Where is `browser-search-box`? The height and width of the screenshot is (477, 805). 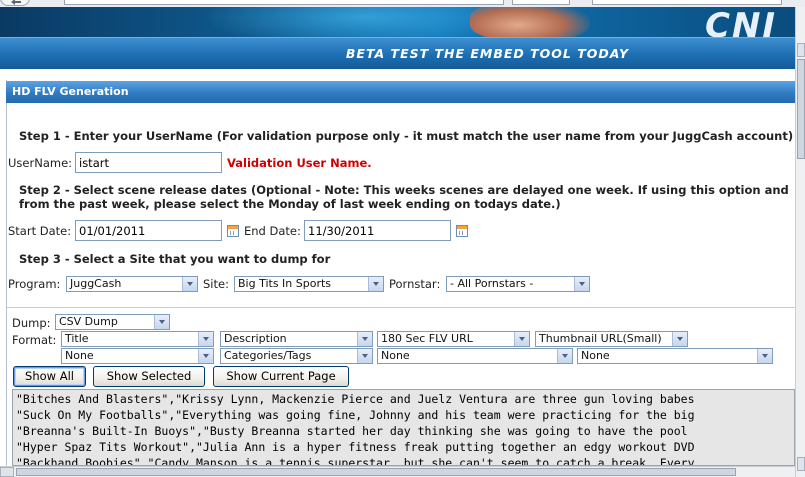
browser-search-box is located at coordinates (687, 2).